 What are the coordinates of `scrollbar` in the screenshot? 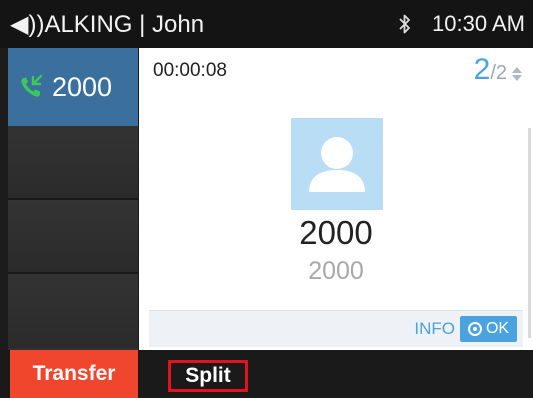 It's located at (529, 233).